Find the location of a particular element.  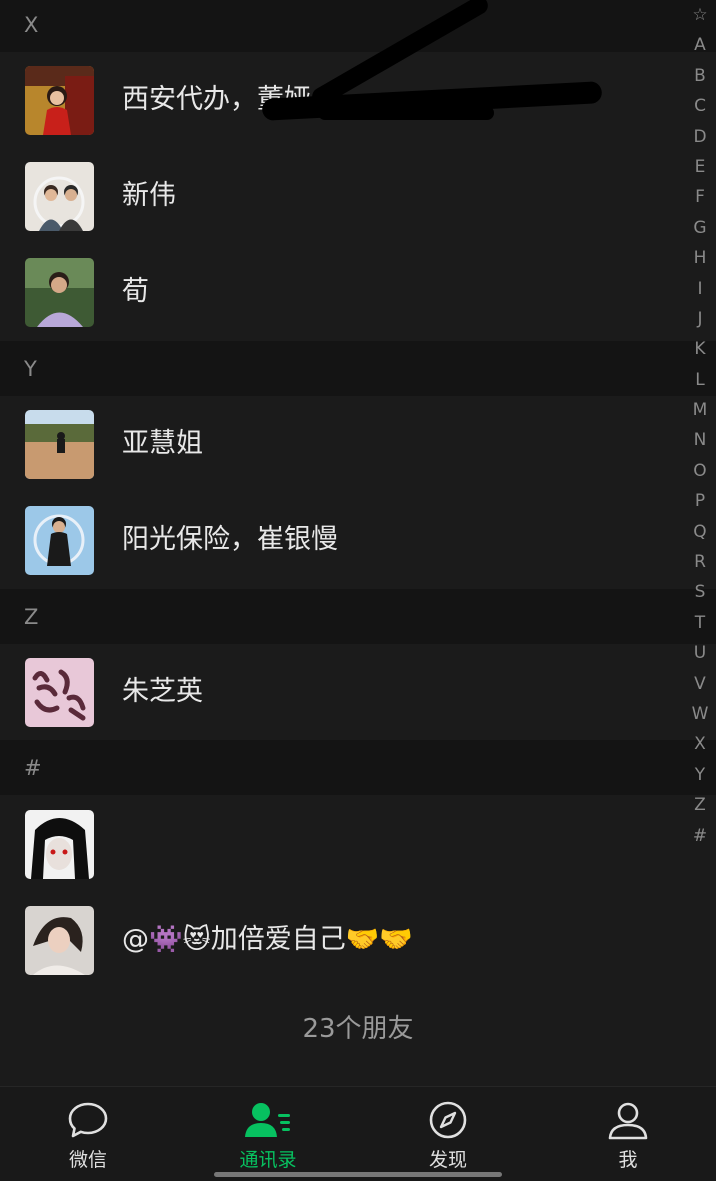

section-header-x: X is located at coordinates (358, 26).